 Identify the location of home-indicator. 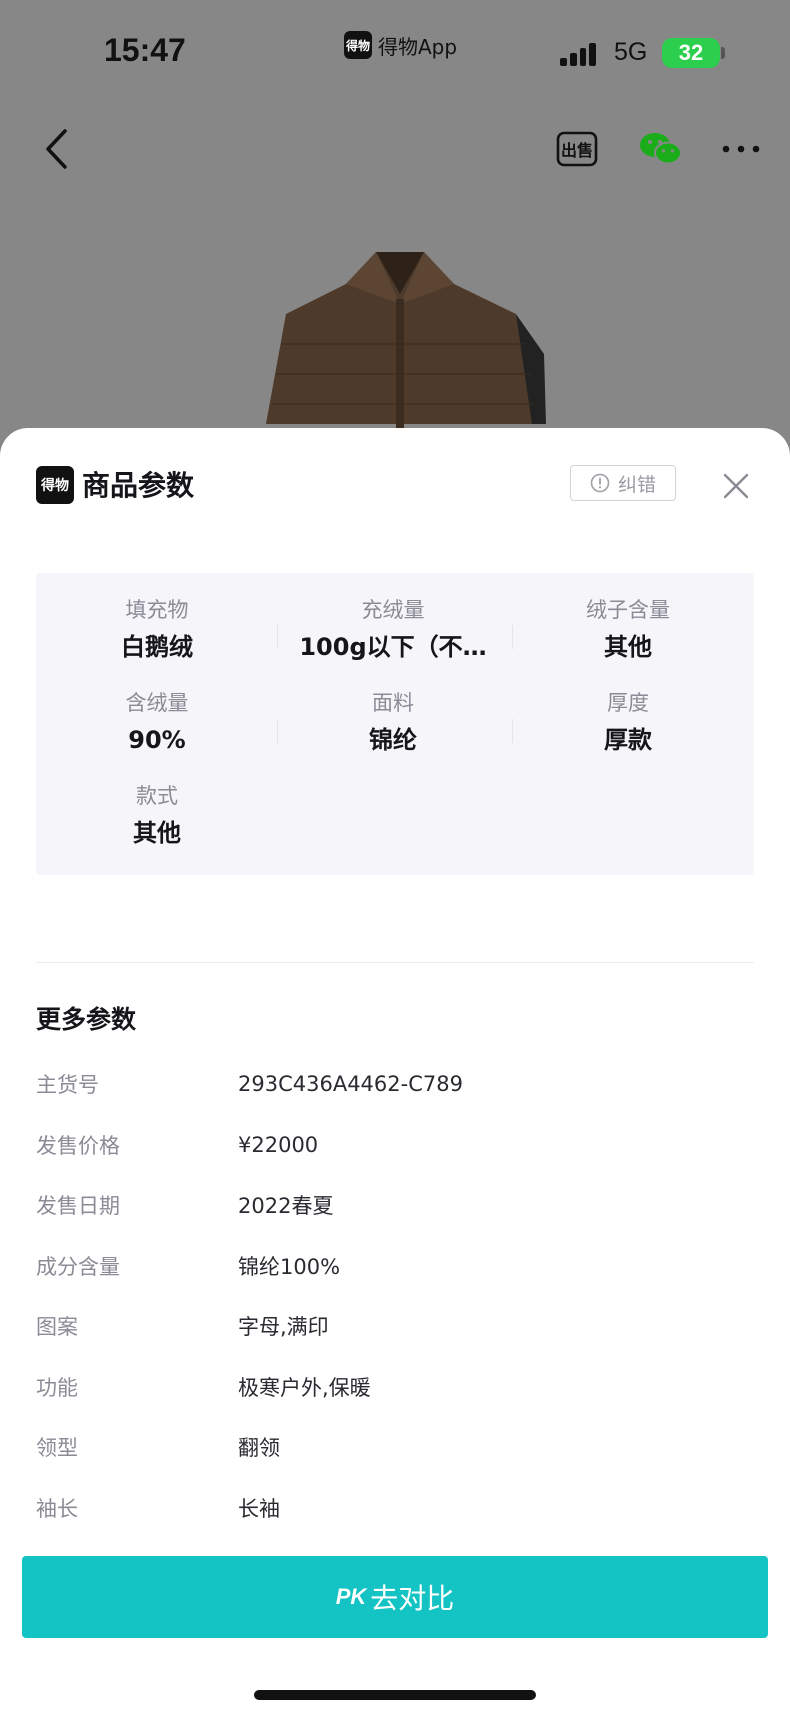
(395, 1695).